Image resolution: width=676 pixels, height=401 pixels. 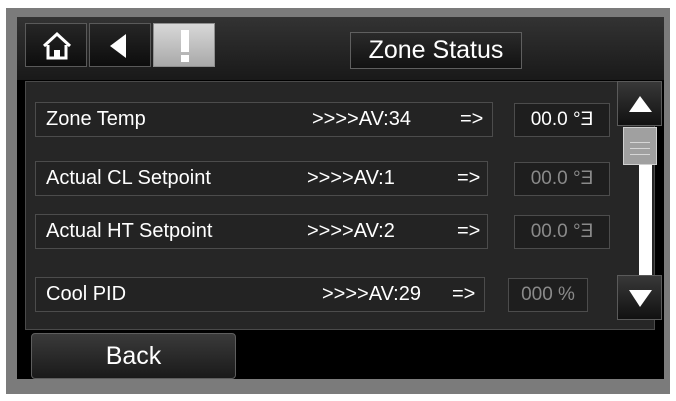 What do you see at coordinates (133, 356) in the screenshot?
I see `back-button: Back` at bounding box center [133, 356].